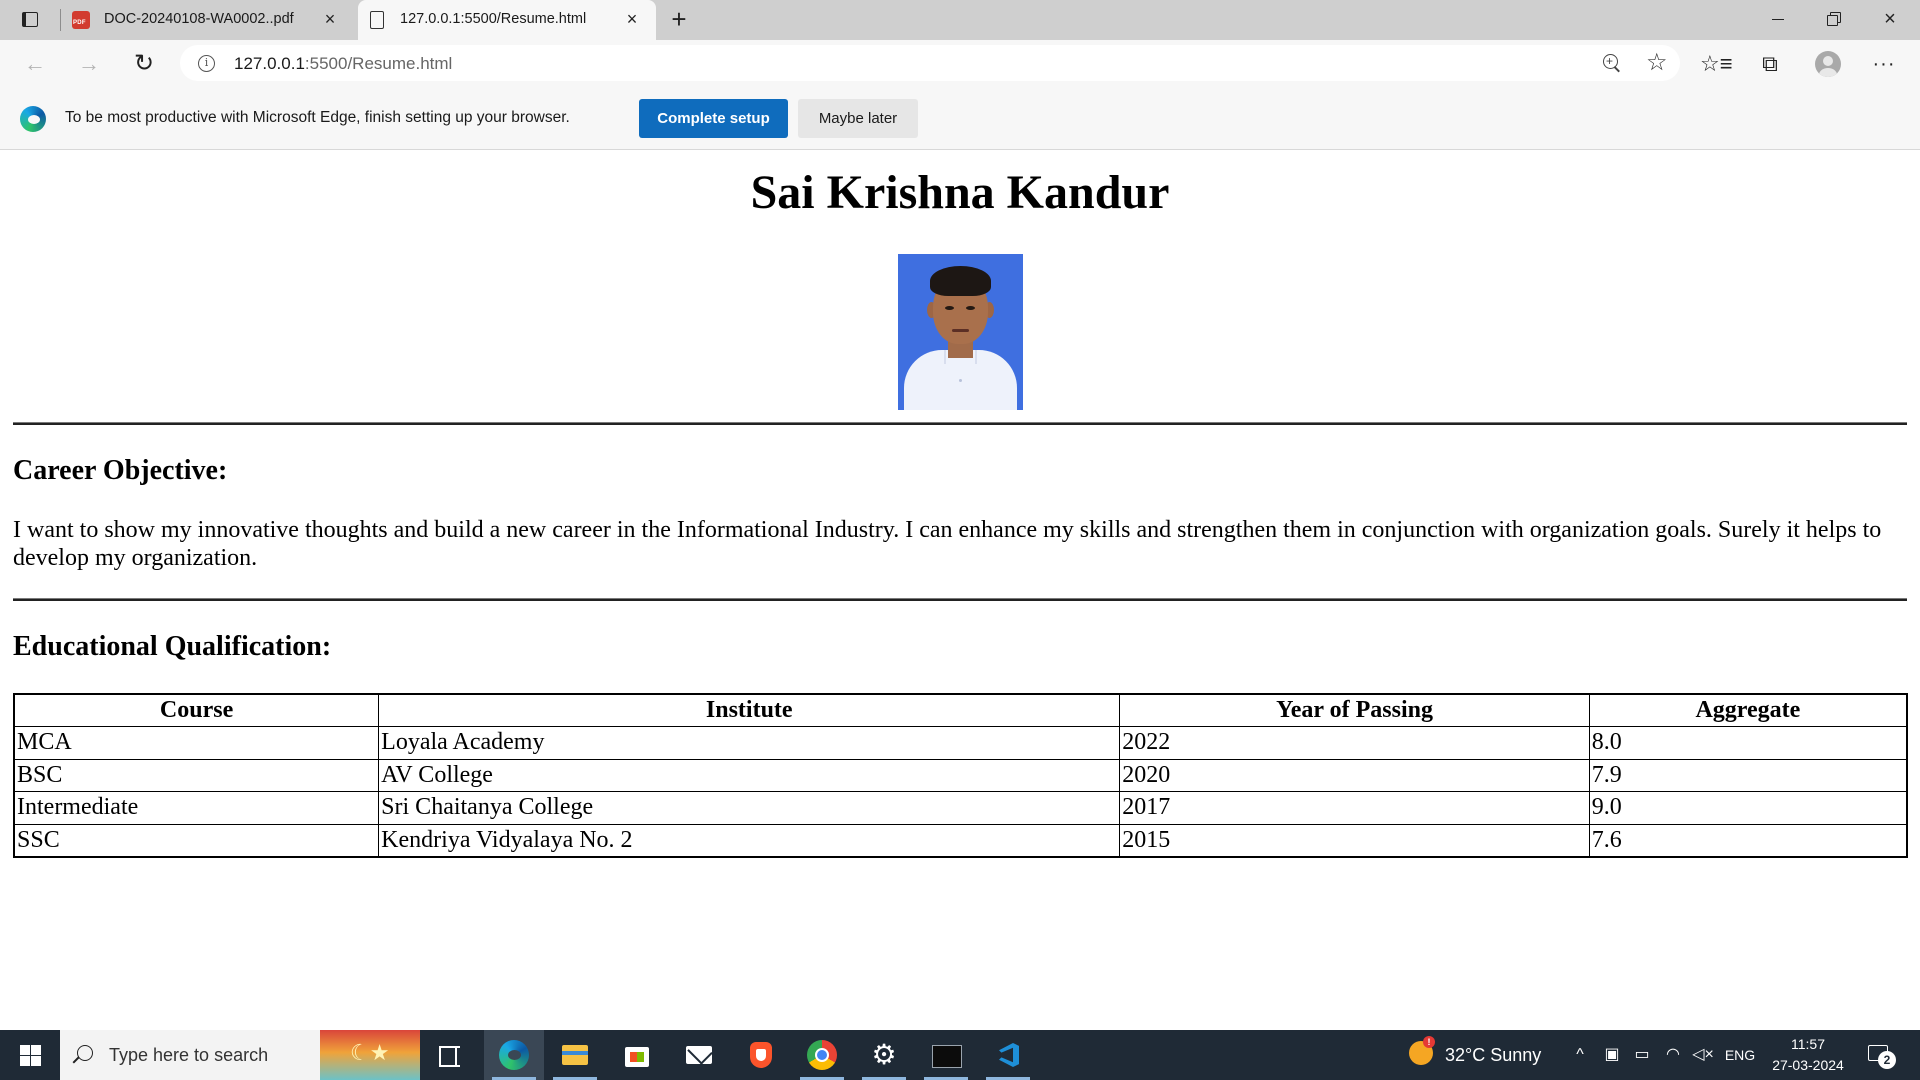  What do you see at coordinates (206, 63) in the screenshot?
I see `info-icon: i` at bounding box center [206, 63].